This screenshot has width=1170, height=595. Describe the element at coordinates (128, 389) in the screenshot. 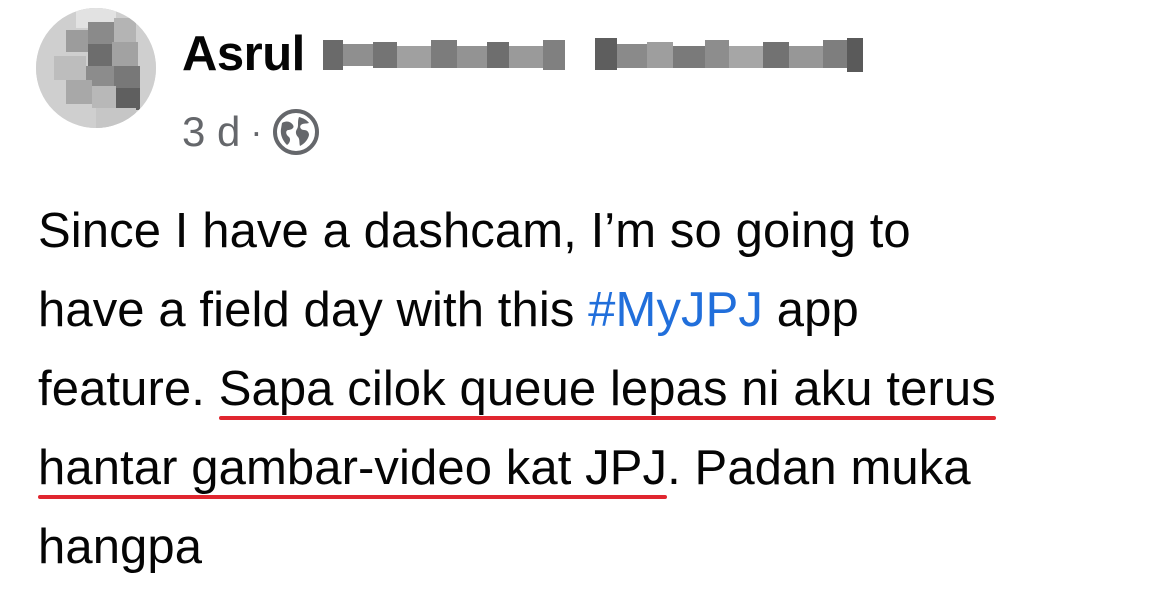

I see `message-text: feature.` at that location.